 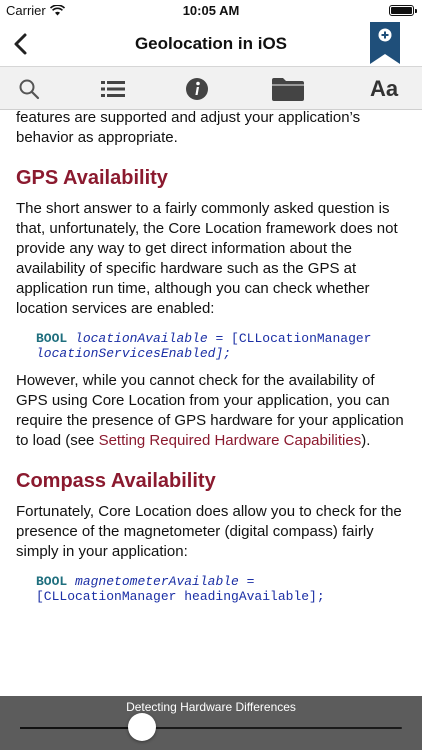 I want to click on code-text: = [CLLocationManager, so click(x=289, y=338).